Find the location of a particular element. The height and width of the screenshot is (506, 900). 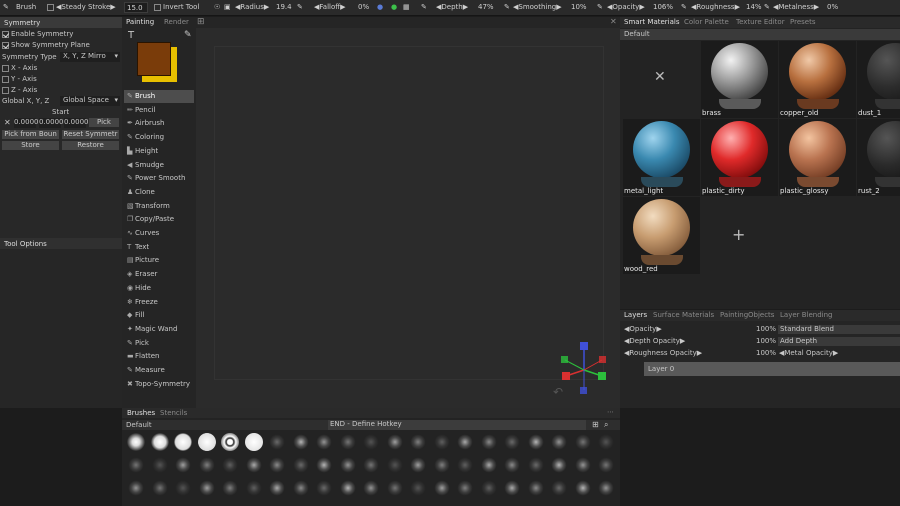

material-tile-dust-1: dust_1 is located at coordinates (878, 79).